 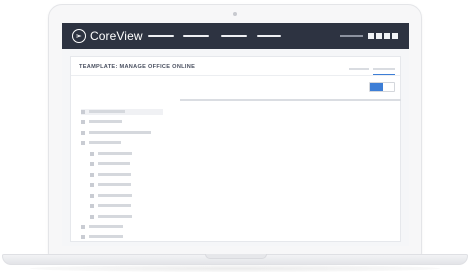 What do you see at coordinates (235, 14) in the screenshot?
I see `camera-icon` at bounding box center [235, 14].